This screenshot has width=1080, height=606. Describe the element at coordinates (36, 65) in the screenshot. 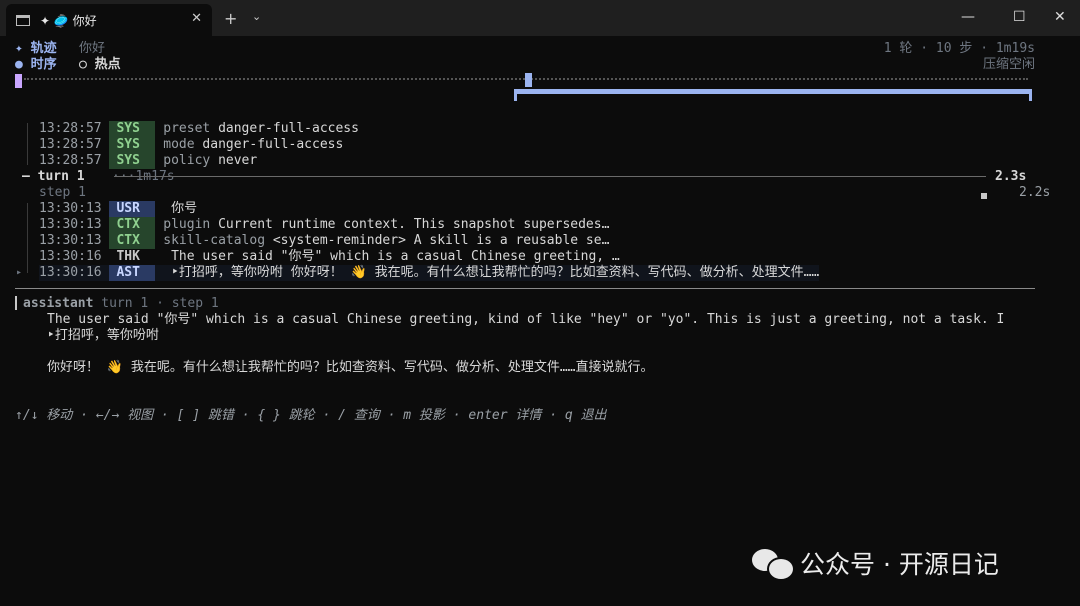

I see `view-timeline-tab: ● 时序` at that location.